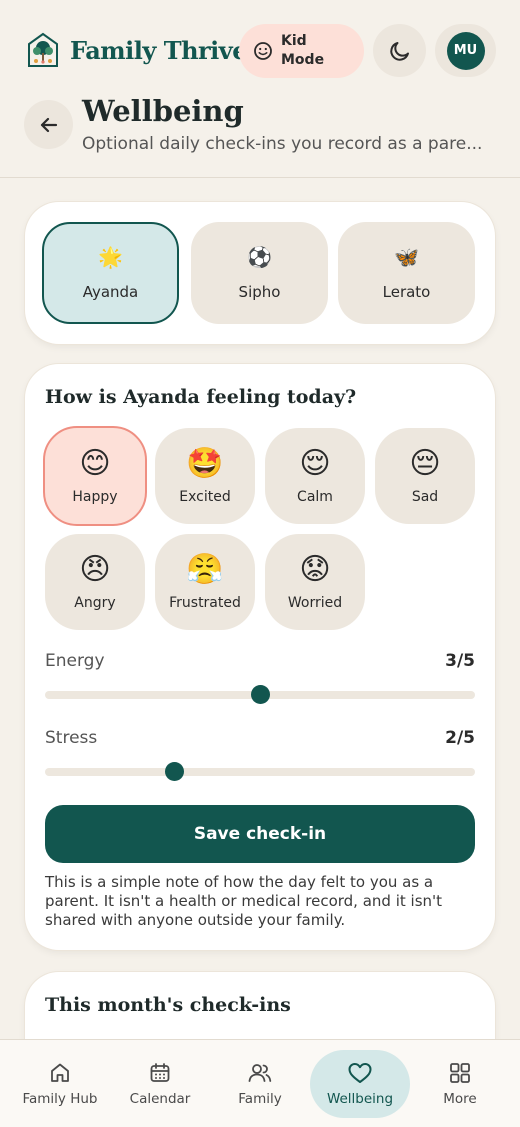 The image size is (520, 1127). I want to click on checkin-heading: How is Ayanda feeling today?, so click(201, 397).